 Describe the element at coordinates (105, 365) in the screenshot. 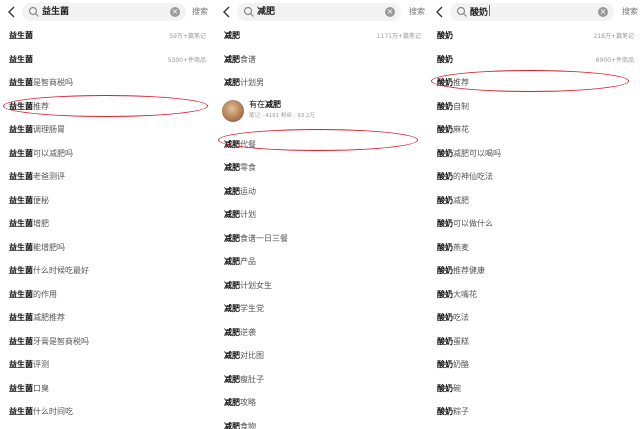

I see `suggestion-row: 益生菌评测` at that location.